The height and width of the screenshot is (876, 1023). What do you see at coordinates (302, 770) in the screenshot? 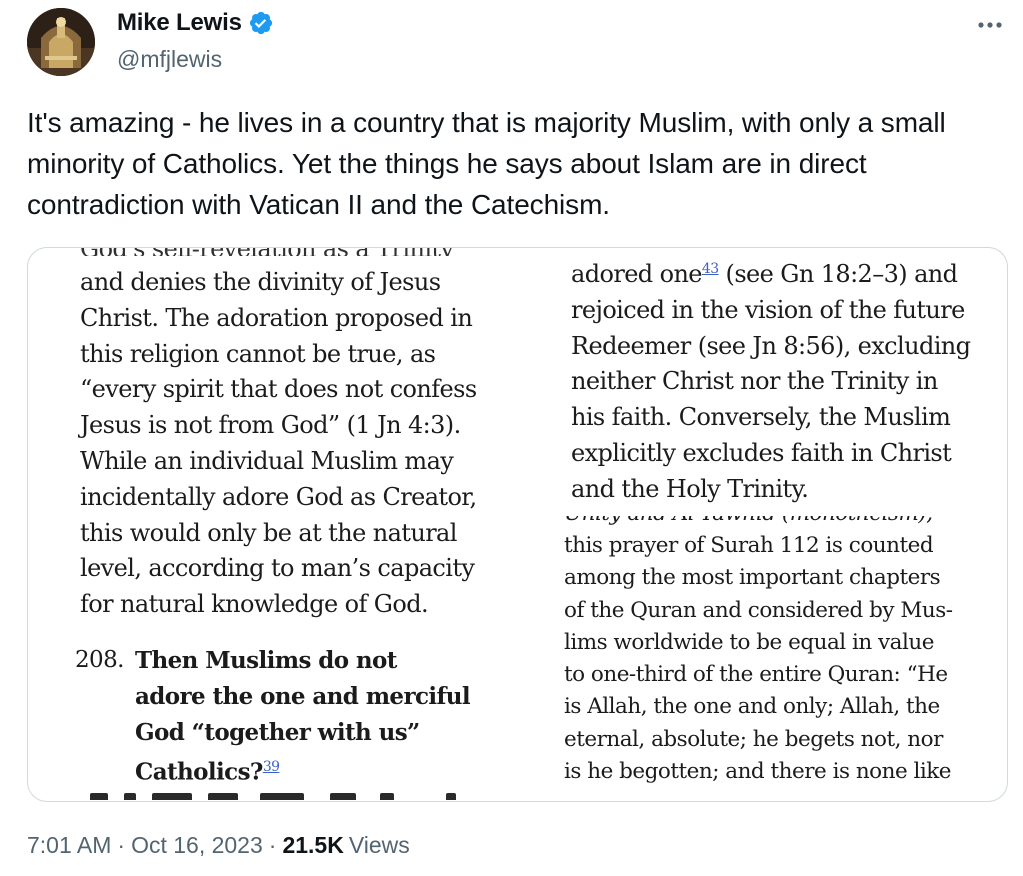
I see `question-line-last: Catholics?39` at bounding box center [302, 770].